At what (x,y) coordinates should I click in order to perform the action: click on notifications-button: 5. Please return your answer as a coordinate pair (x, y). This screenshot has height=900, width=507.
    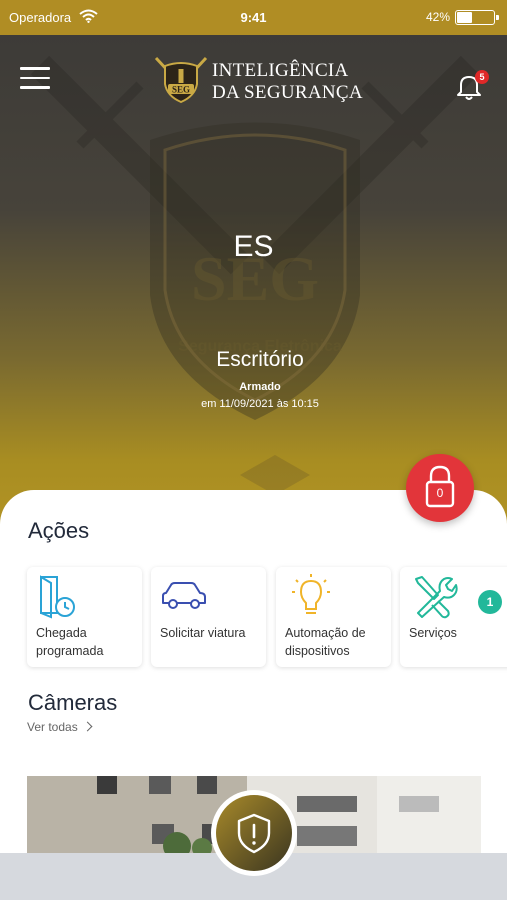
    Looking at the image, I should click on (472, 85).